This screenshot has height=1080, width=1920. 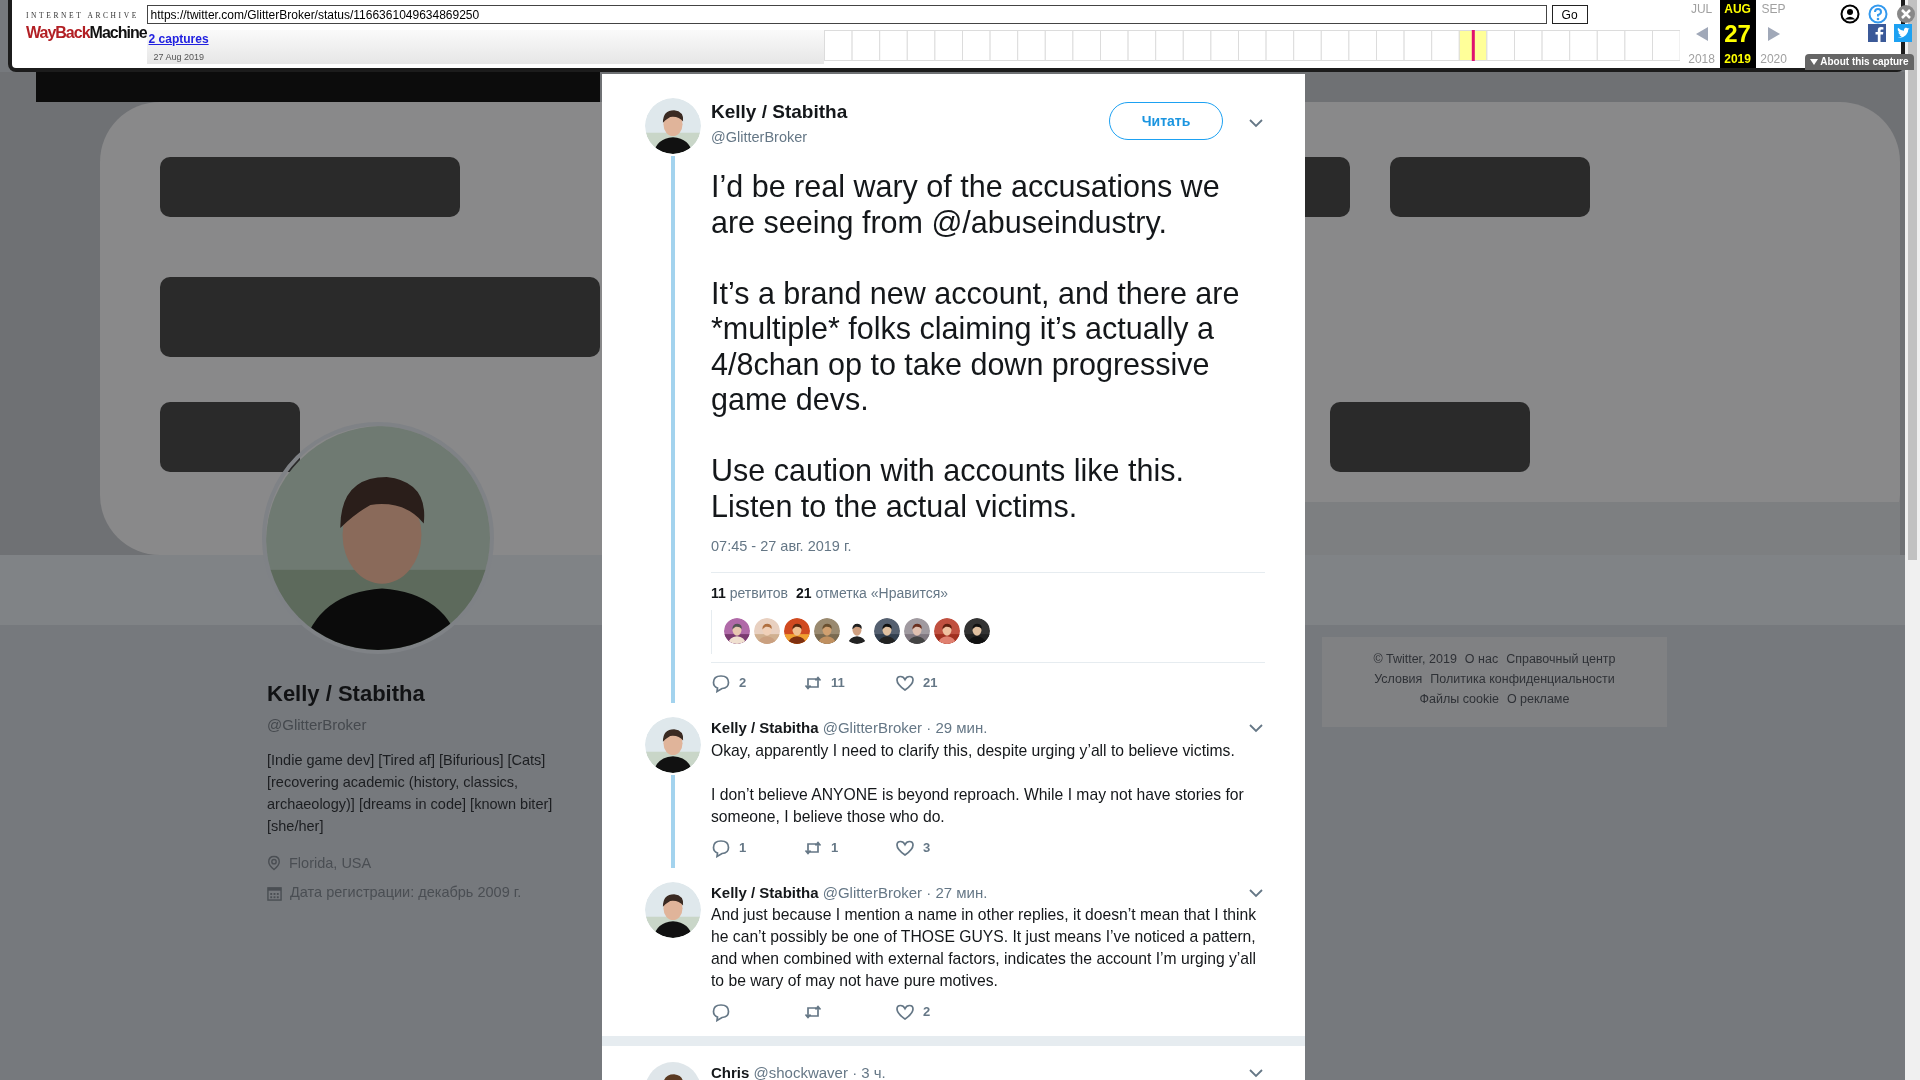 I want to click on footer-link: Условия, so click(x=1398, y=679).